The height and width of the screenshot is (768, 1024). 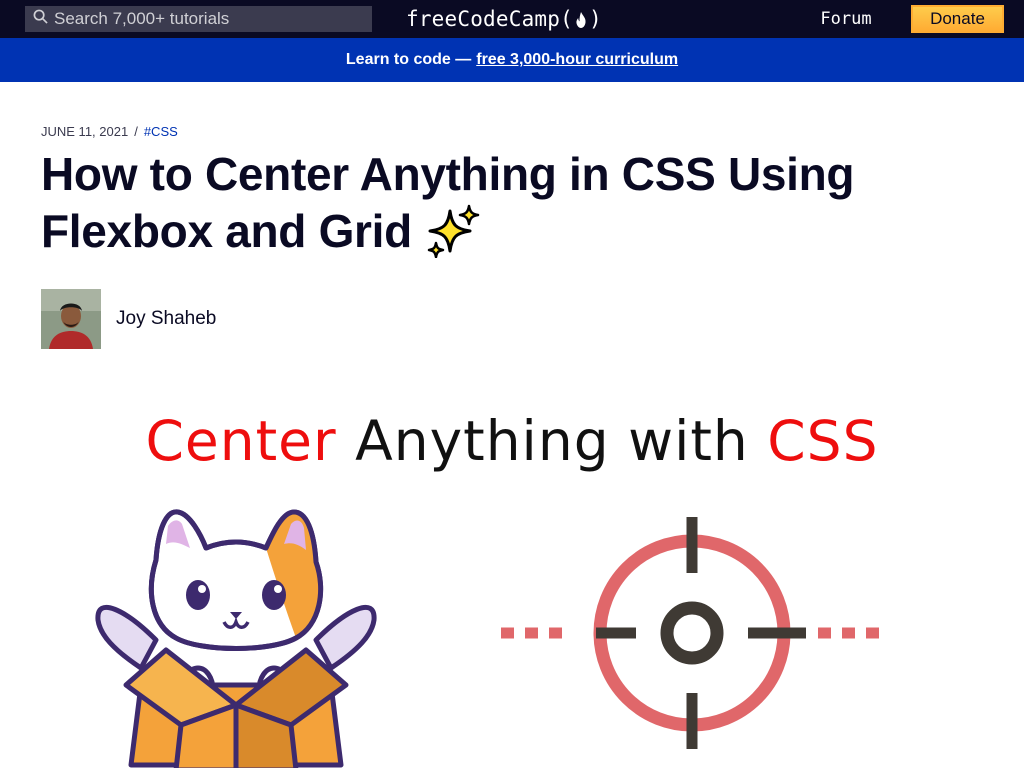 What do you see at coordinates (241, 441) in the screenshot?
I see `feature-title-part1: Center` at bounding box center [241, 441].